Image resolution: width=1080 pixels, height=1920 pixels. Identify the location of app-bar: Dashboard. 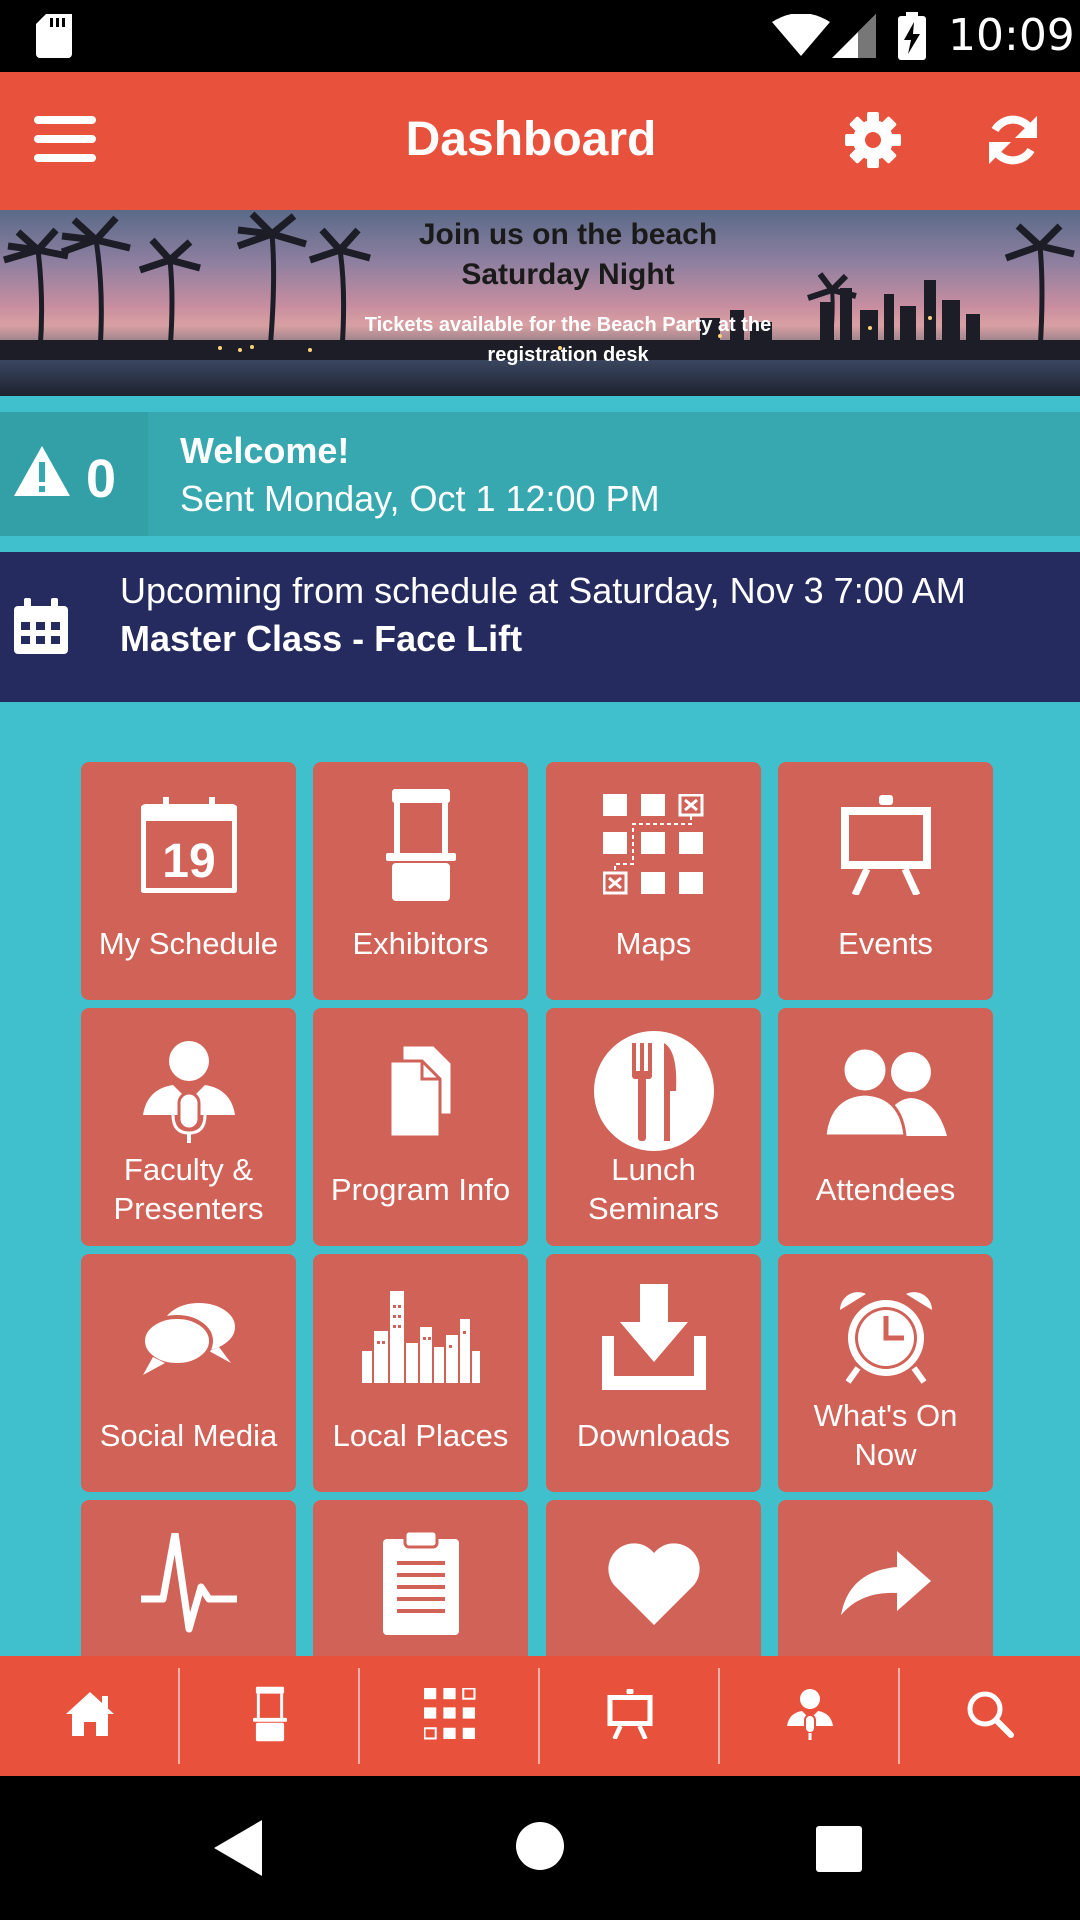
(540, 141).